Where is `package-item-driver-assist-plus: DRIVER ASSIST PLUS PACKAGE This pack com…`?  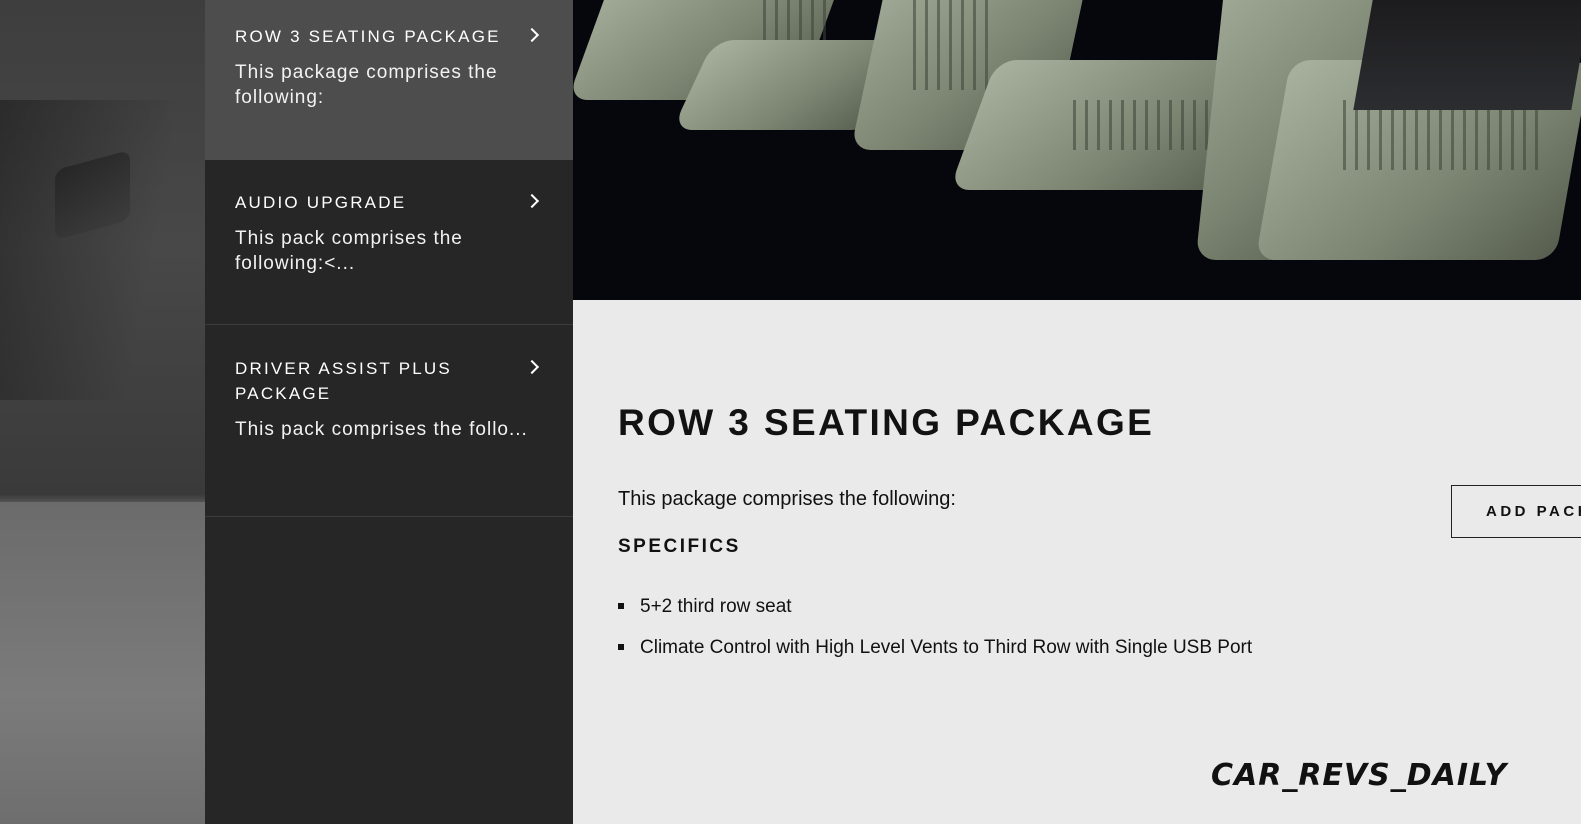
package-item-driver-assist-plus: DRIVER ASSIST PLUS PACKAGE This pack com… is located at coordinates (389, 421).